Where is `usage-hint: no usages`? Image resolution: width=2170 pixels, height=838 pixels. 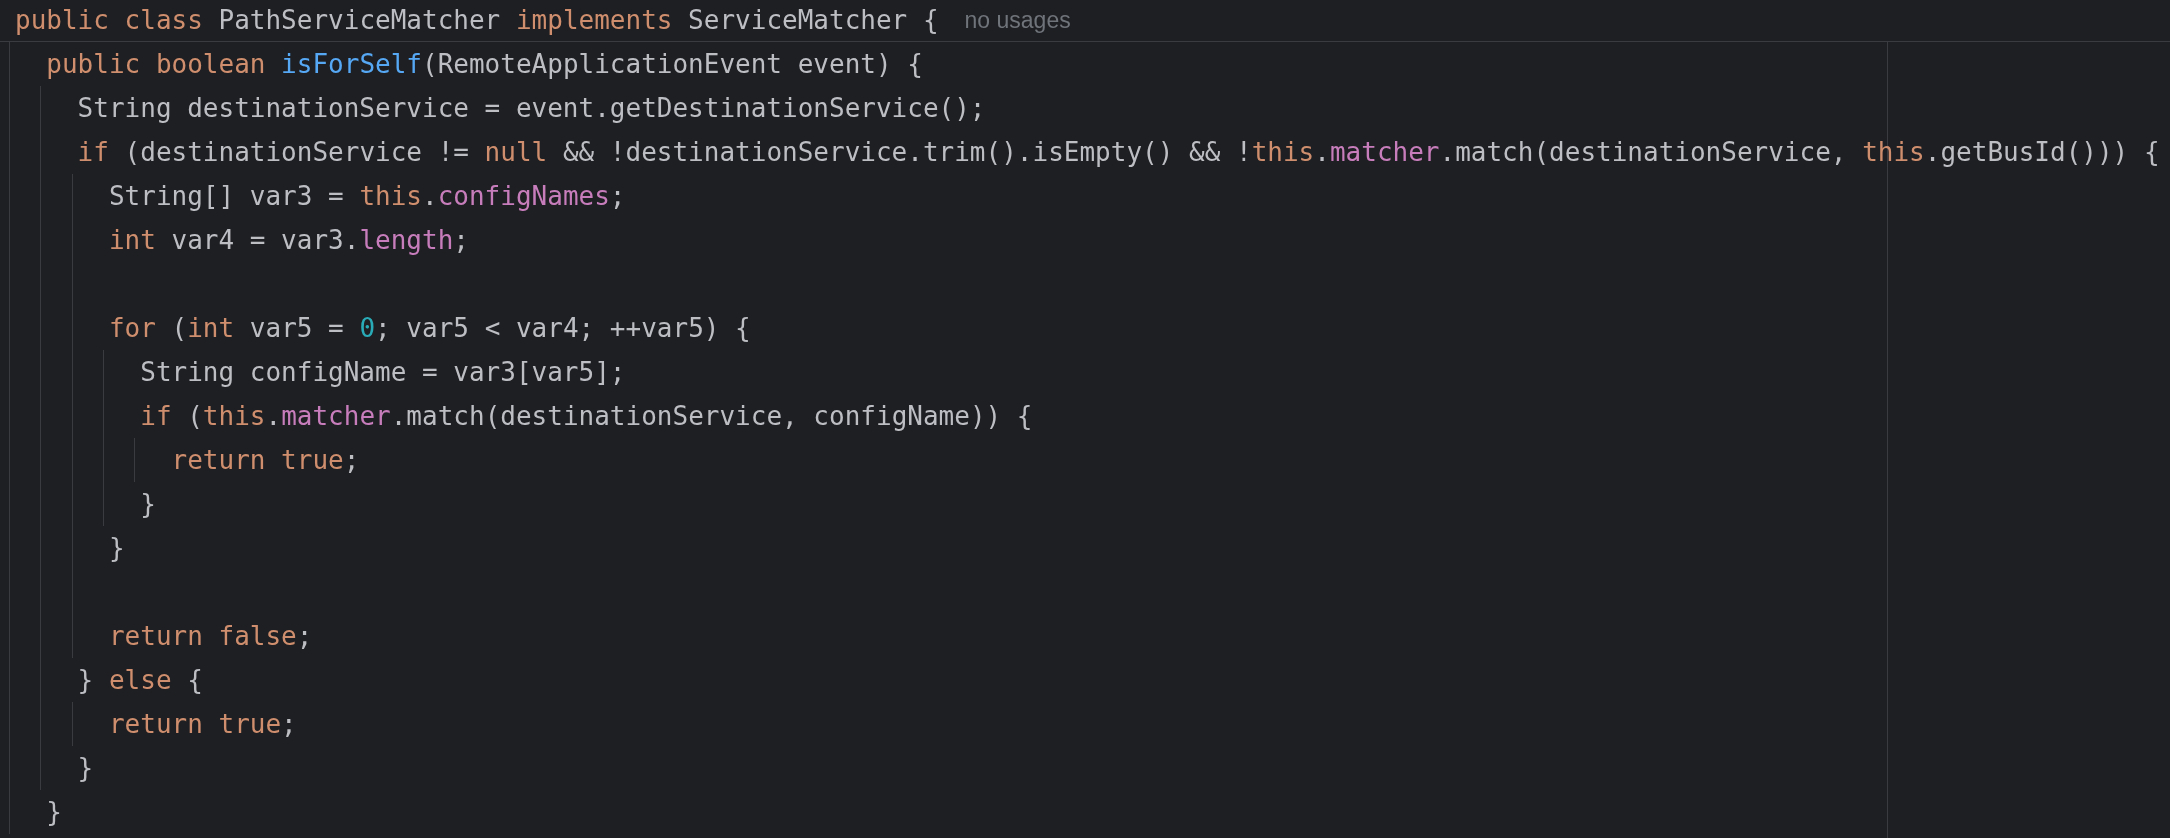
usage-hint: no usages is located at coordinates (1017, 21).